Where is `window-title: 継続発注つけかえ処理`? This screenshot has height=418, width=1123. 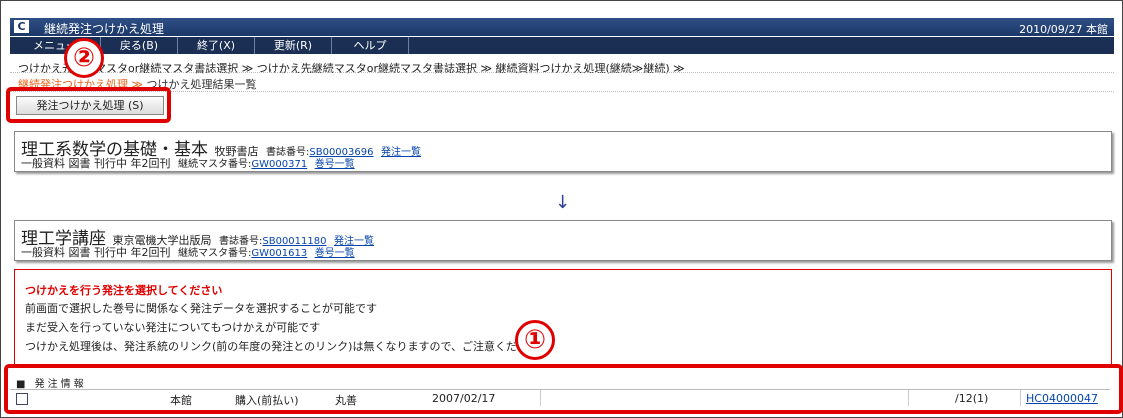 window-title: 継続発注つけかえ処理 is located at coordinates (104, 29).